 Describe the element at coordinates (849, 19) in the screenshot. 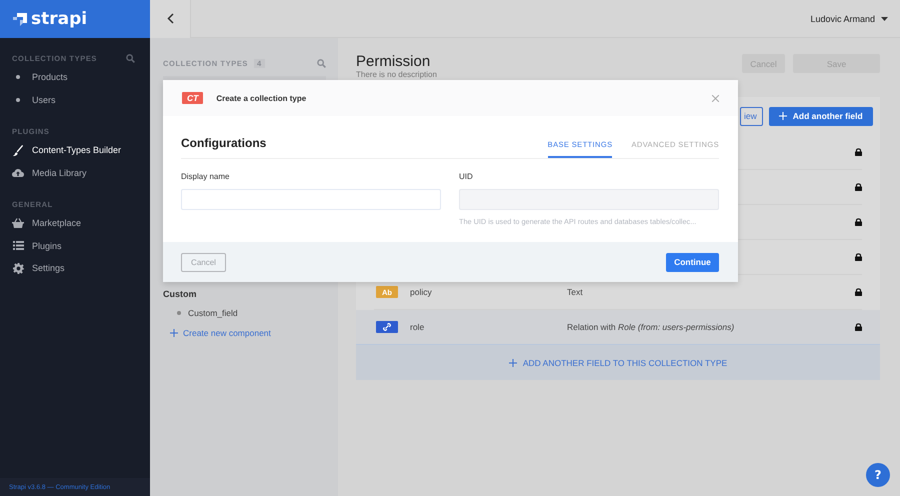

I see `user-menu: Ludovic Armand` at that location.